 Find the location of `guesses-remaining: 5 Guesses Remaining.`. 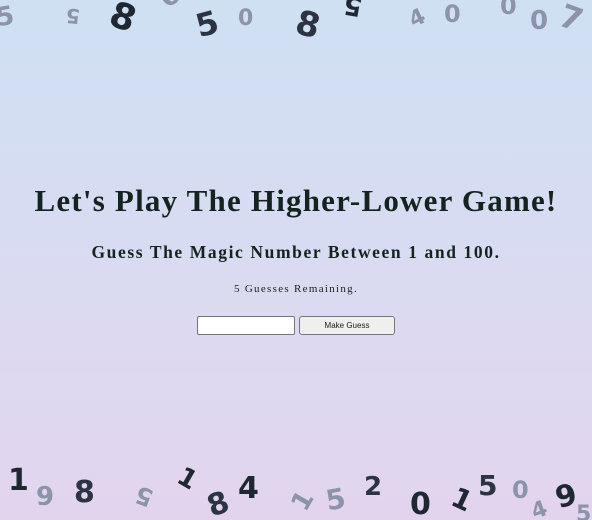

guesses-remaining: 5 Guesses Remaining. is located at coordinates (296, 289).